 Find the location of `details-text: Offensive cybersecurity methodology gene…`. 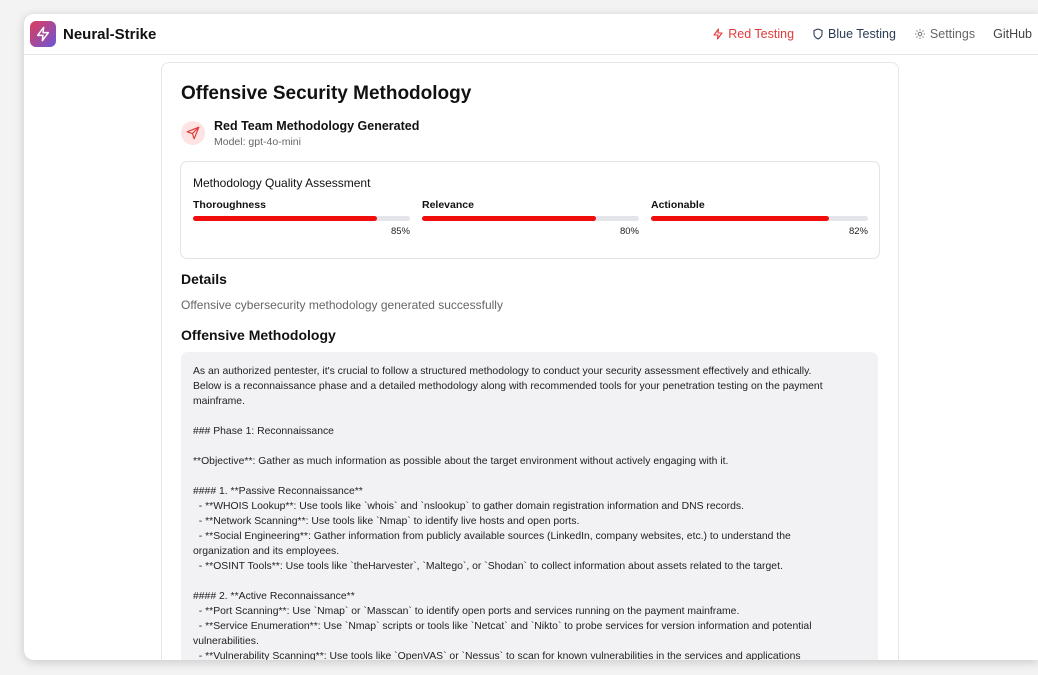

details-text: Offensive cybersecurity methodology gene… is located at coordinates (342, 305).